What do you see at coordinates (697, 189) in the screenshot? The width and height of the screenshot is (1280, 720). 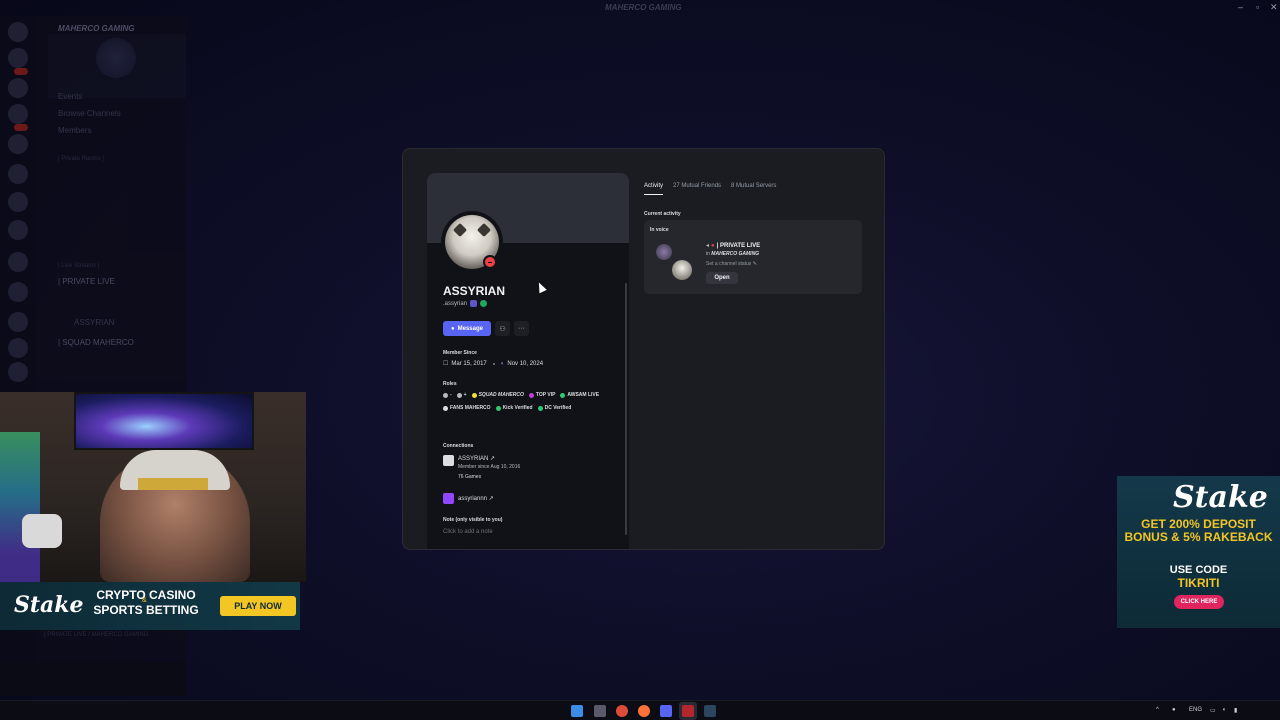 I see `tab-mutual-friends: 27 Mutual Friends` at bounding box center [697, 189].